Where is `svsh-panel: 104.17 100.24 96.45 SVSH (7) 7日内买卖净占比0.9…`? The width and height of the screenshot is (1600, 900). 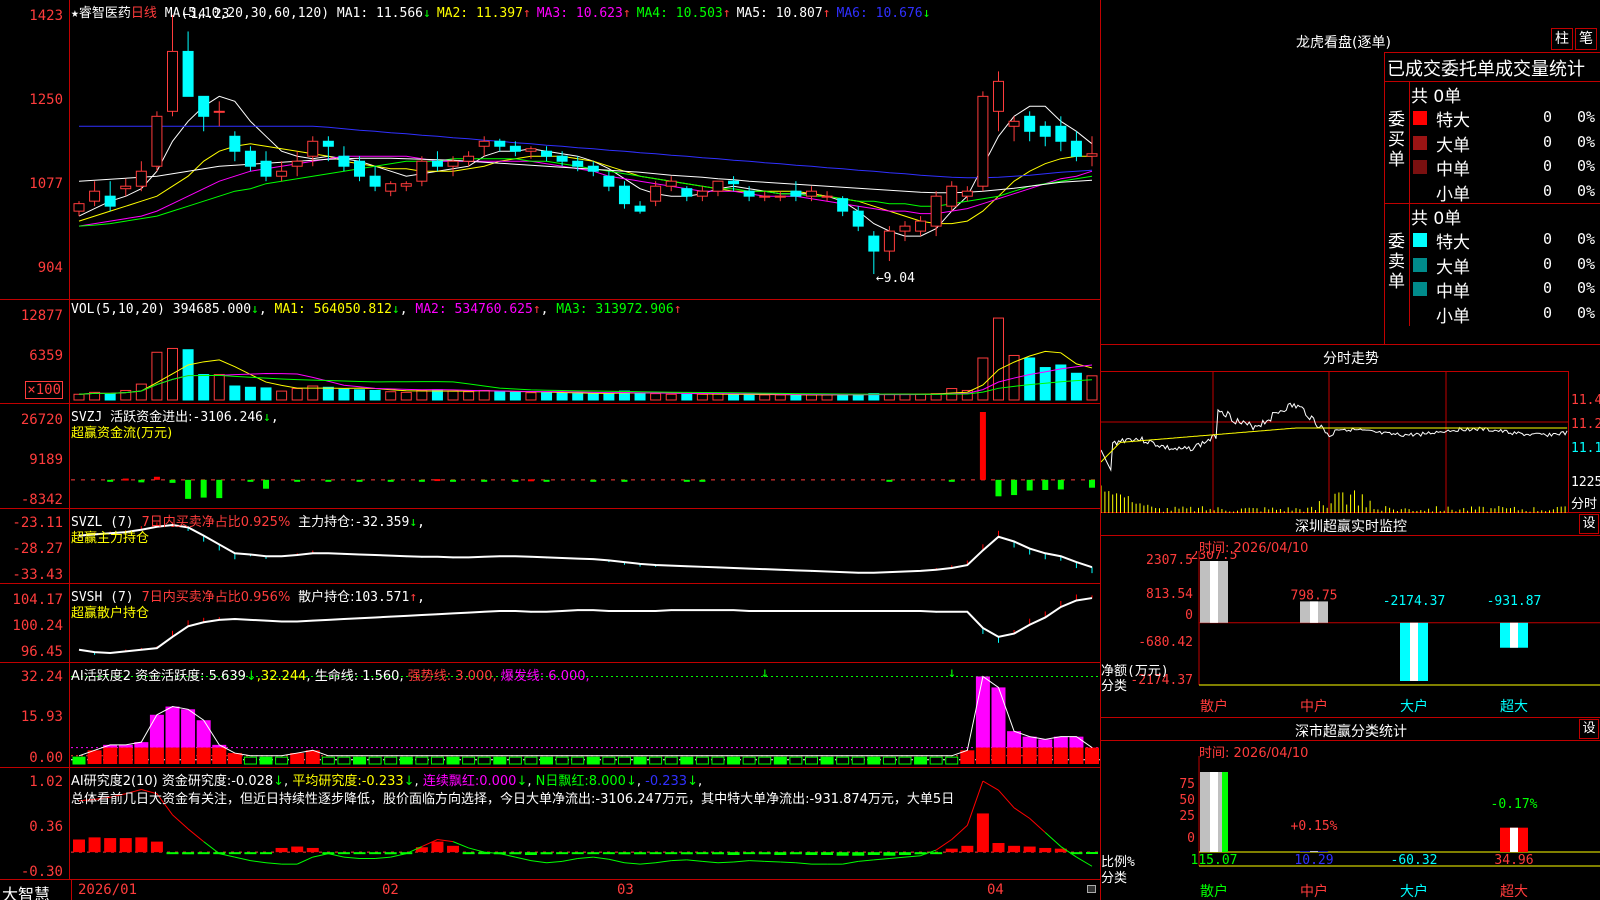
svsh-panel: 104.17 100.24 96.45 SVSH (7) 7日内买卖净占比0.9… is located at coordinates (550, 623).